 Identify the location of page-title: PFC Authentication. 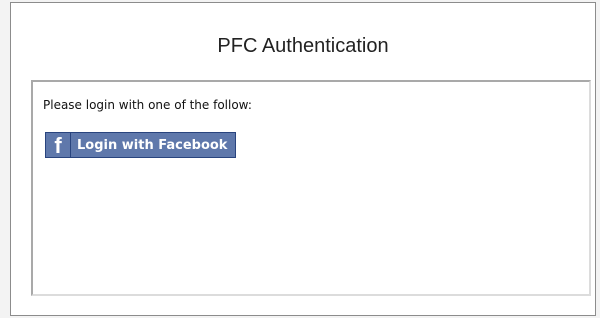
(303, 46).